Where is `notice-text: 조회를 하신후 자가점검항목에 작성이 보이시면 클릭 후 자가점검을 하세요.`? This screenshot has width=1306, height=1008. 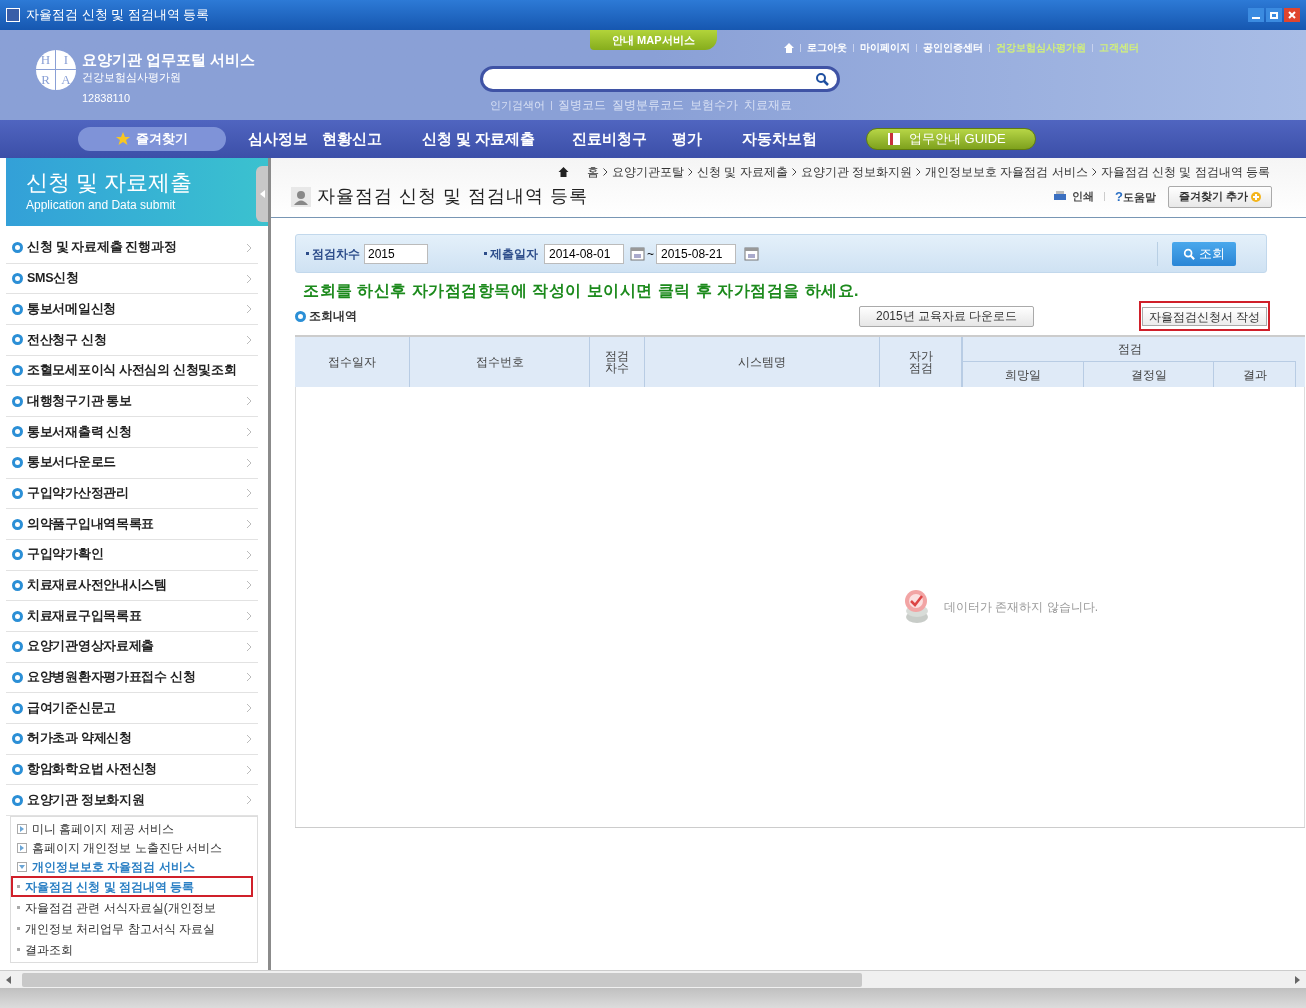
notice-text: 조회를 하신후 자가점검항목에 작성이 보이시면 클릭 후 자가점검을 하세요. is located at coordinates (581, 291).